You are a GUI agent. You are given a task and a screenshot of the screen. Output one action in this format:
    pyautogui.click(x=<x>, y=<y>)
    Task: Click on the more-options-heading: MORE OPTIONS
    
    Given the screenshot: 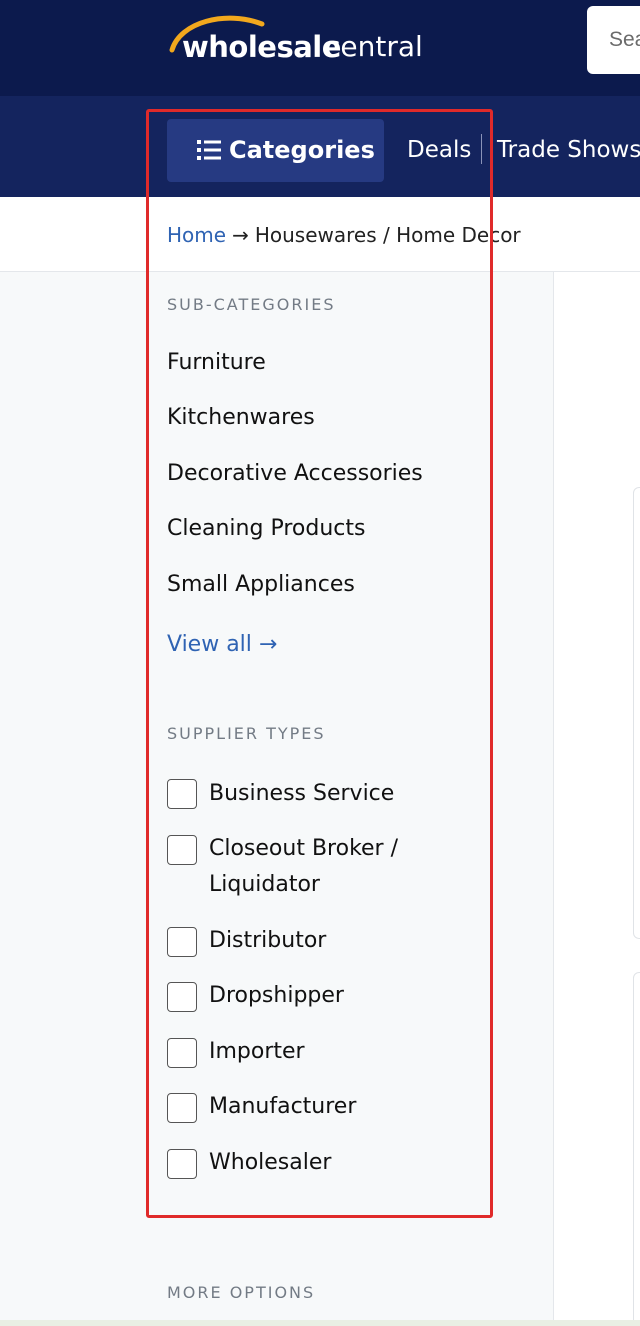 What is the action you would take?
    pyautogui.click(x=241, y=1292)
    